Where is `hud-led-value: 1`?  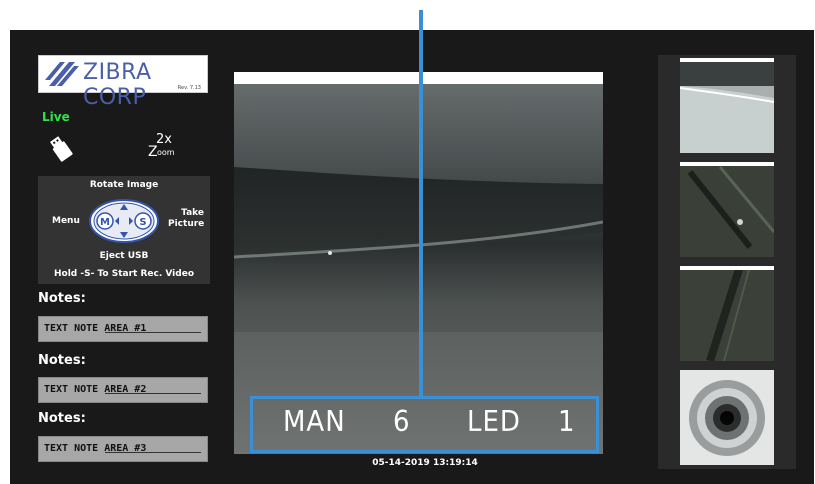 hud-led-value: 1 is located at coordinates (567, 422).